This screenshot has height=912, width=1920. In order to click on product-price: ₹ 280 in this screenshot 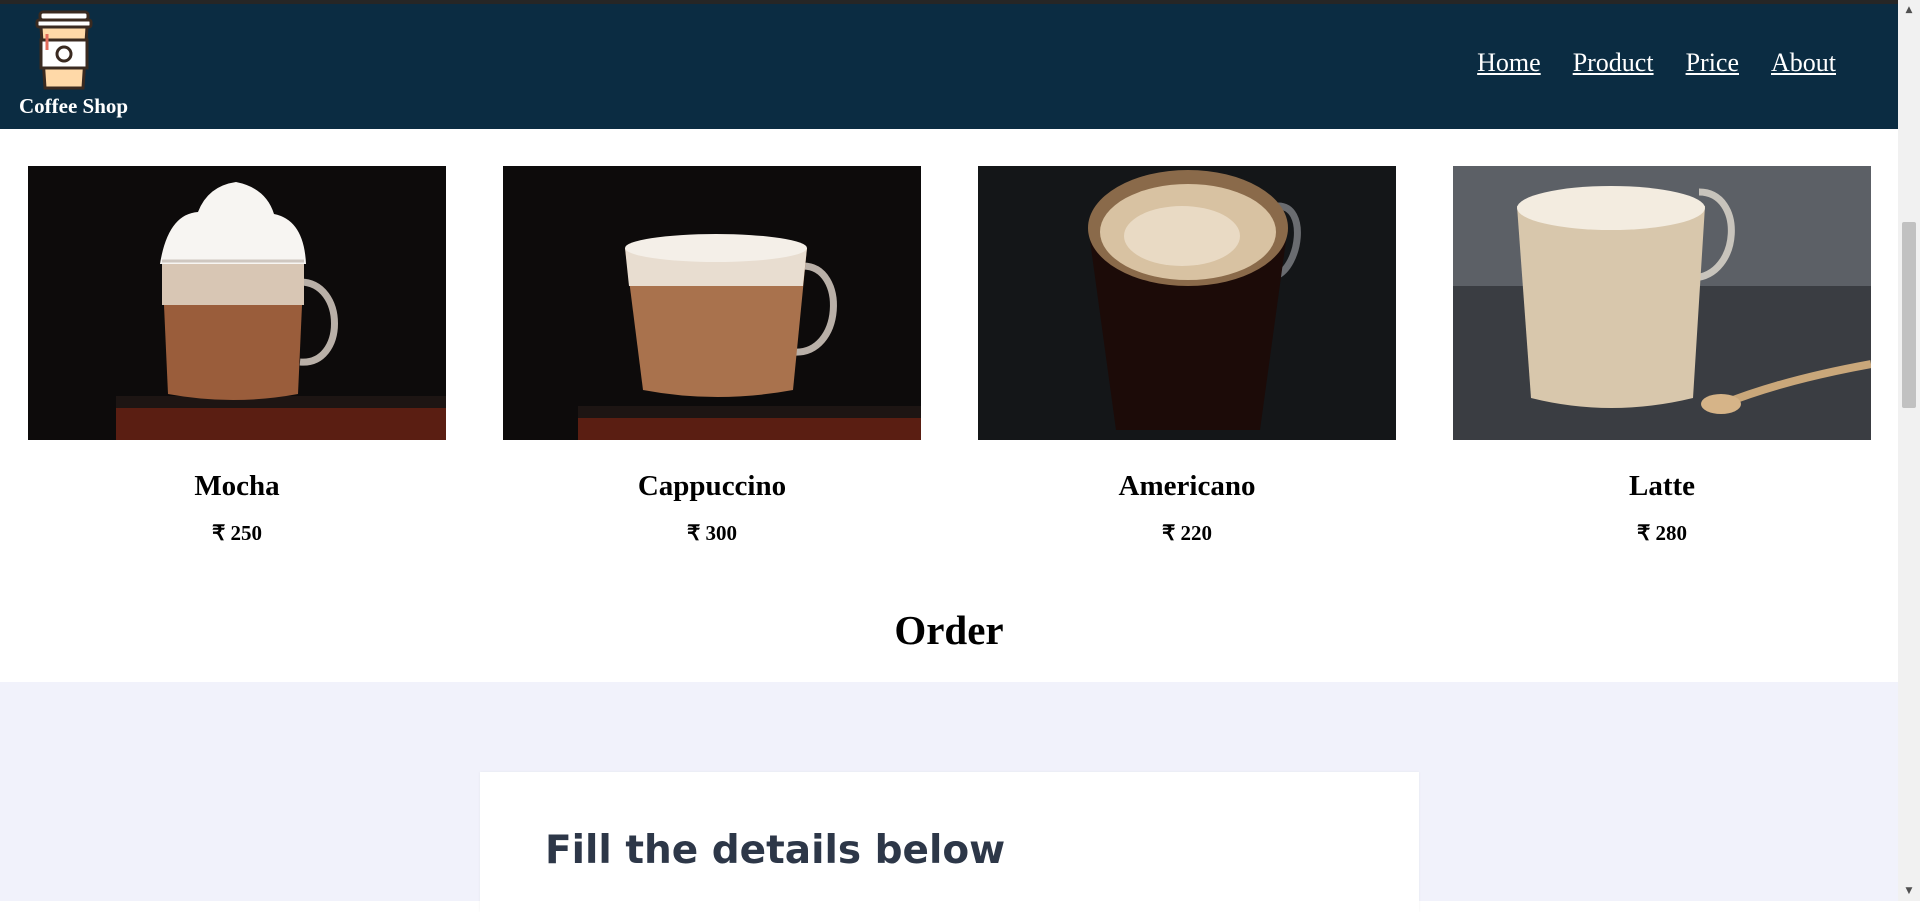, I will do `click(1662, 533)`.